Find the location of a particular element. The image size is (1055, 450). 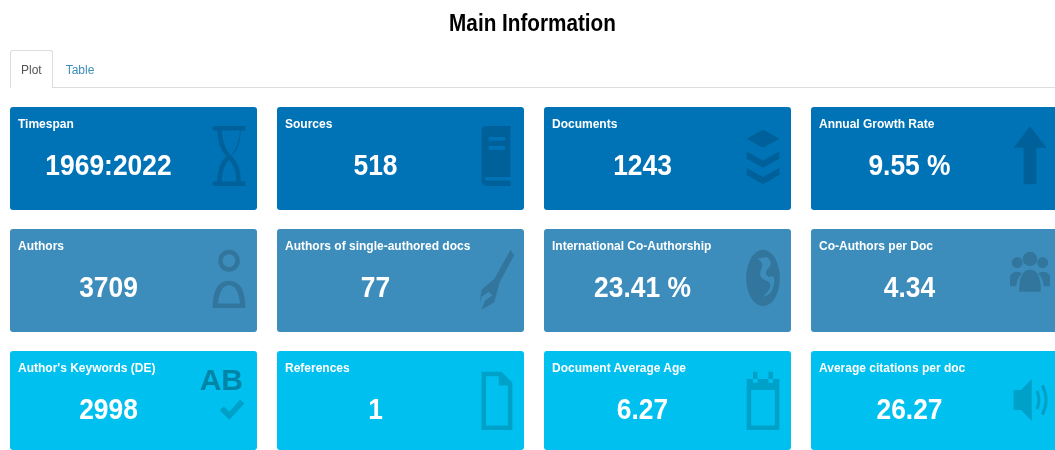

stat-label: References is located at coordinates (317, 368).